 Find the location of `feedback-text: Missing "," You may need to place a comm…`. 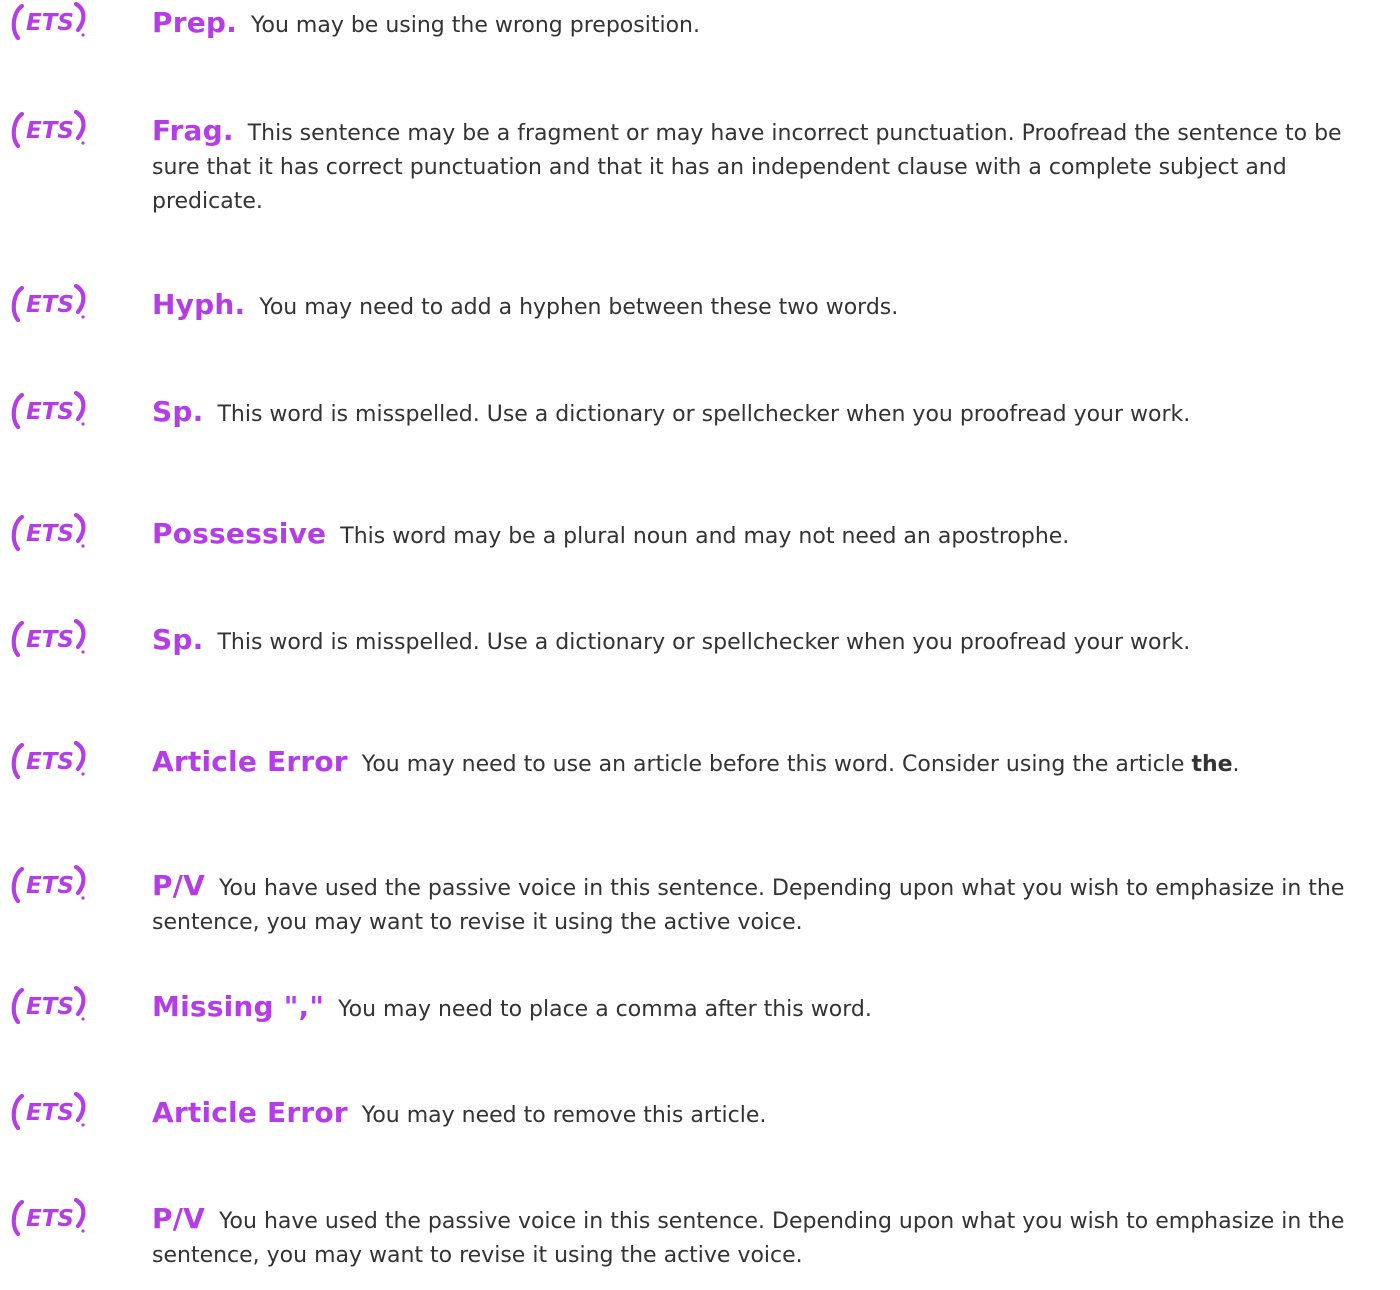

feedback-text: Missing "," You may need to place a comm… is located at coordinates (770, 1008).